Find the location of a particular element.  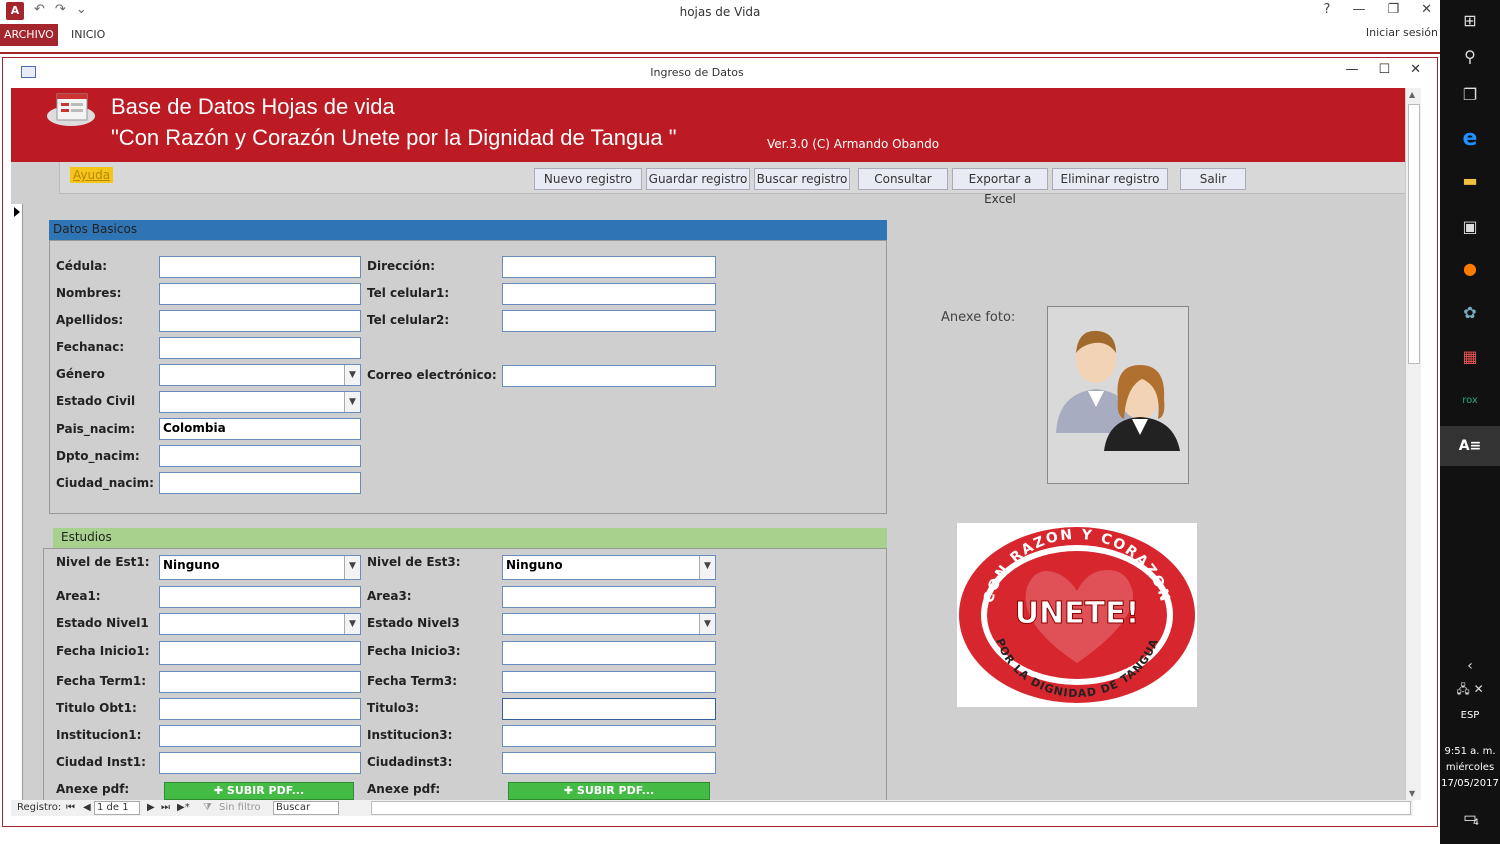

save-record-button: Guardar registro is located at coordinates (698, 179).